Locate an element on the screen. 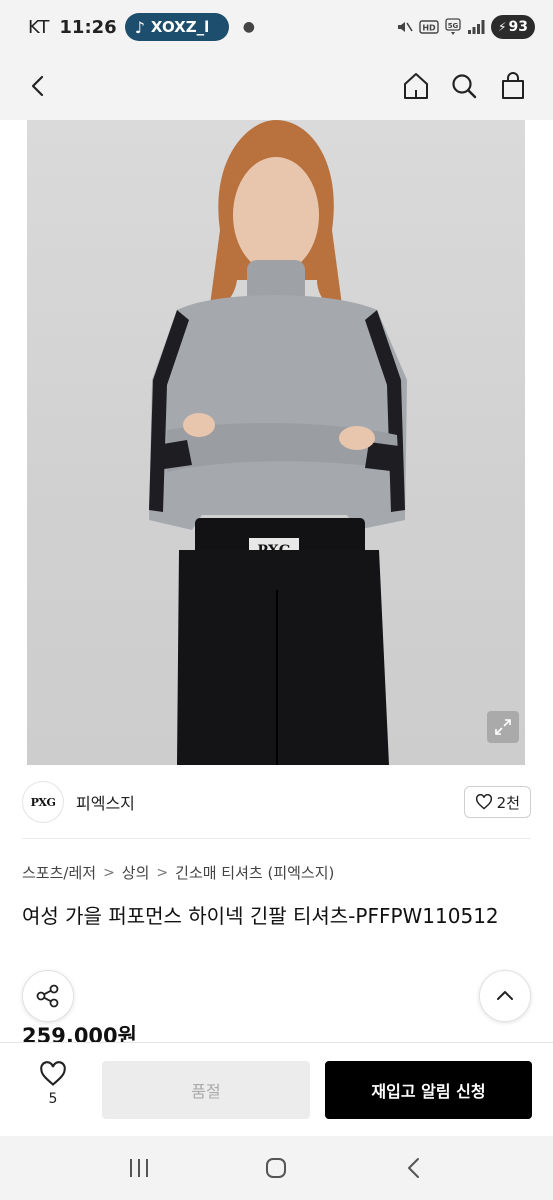 The image size is (553, 1200). like-count: 2천 is located at coordinates (508, 802).